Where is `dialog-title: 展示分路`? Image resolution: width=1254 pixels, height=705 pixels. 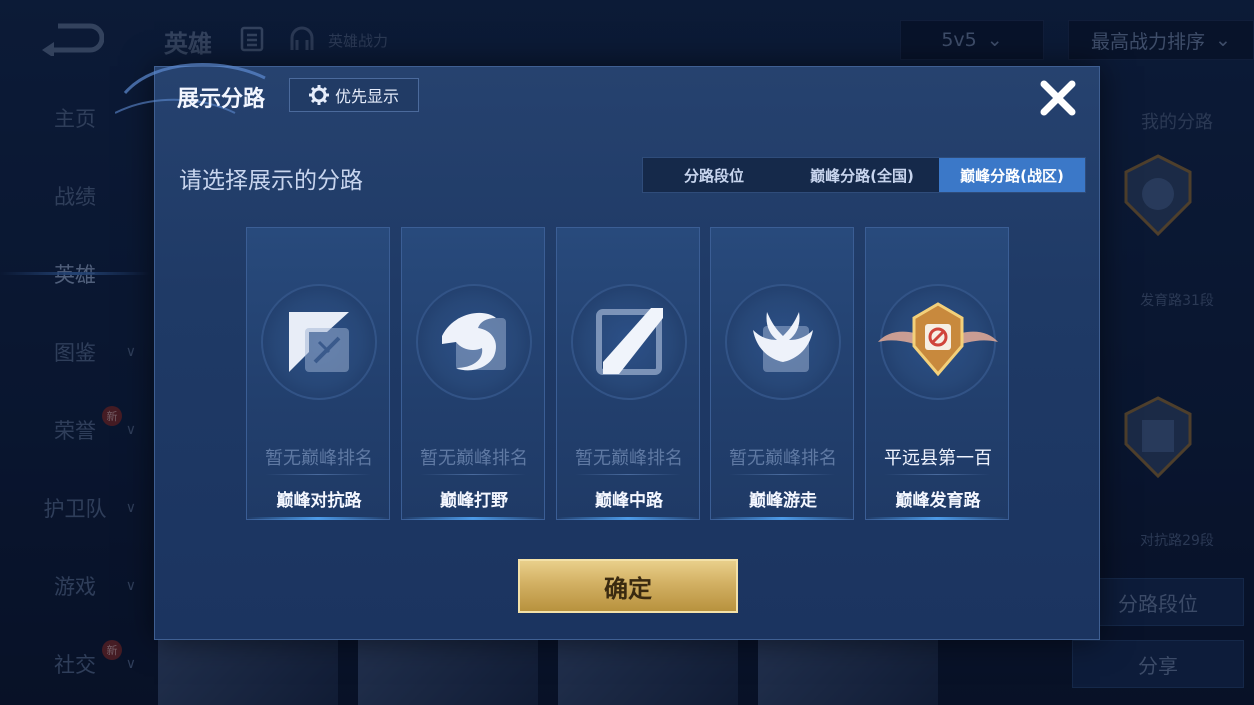
dialog-title: 展示分路 is located at coordinates (221, 99).